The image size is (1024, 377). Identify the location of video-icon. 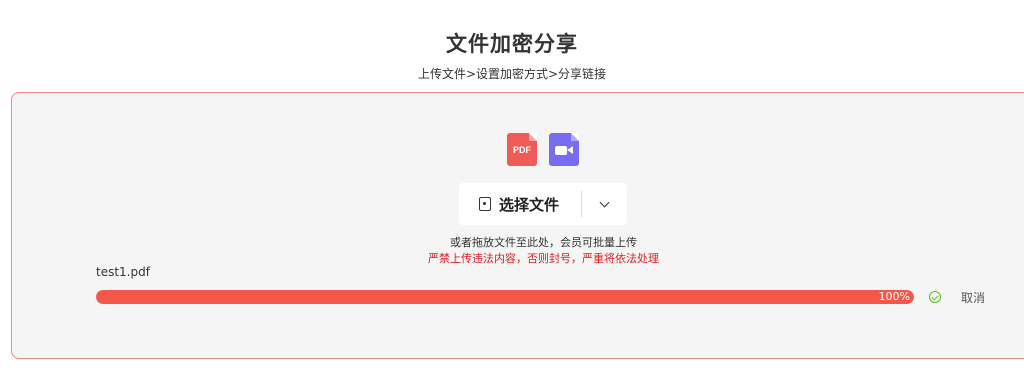
(564, 149).